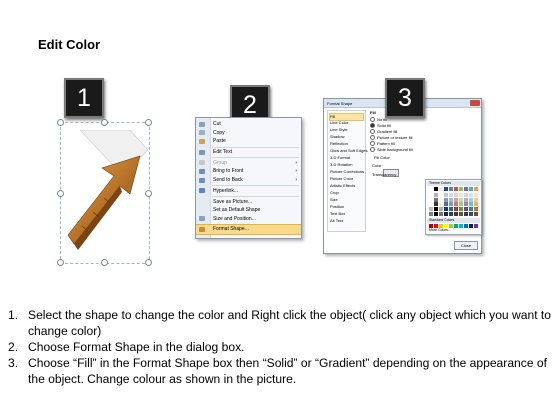 This screenshot has width=560, height=420. Describe the element at coordinates (346, 130) in the screenshot. I see `nav-item: Line Style` at that location.